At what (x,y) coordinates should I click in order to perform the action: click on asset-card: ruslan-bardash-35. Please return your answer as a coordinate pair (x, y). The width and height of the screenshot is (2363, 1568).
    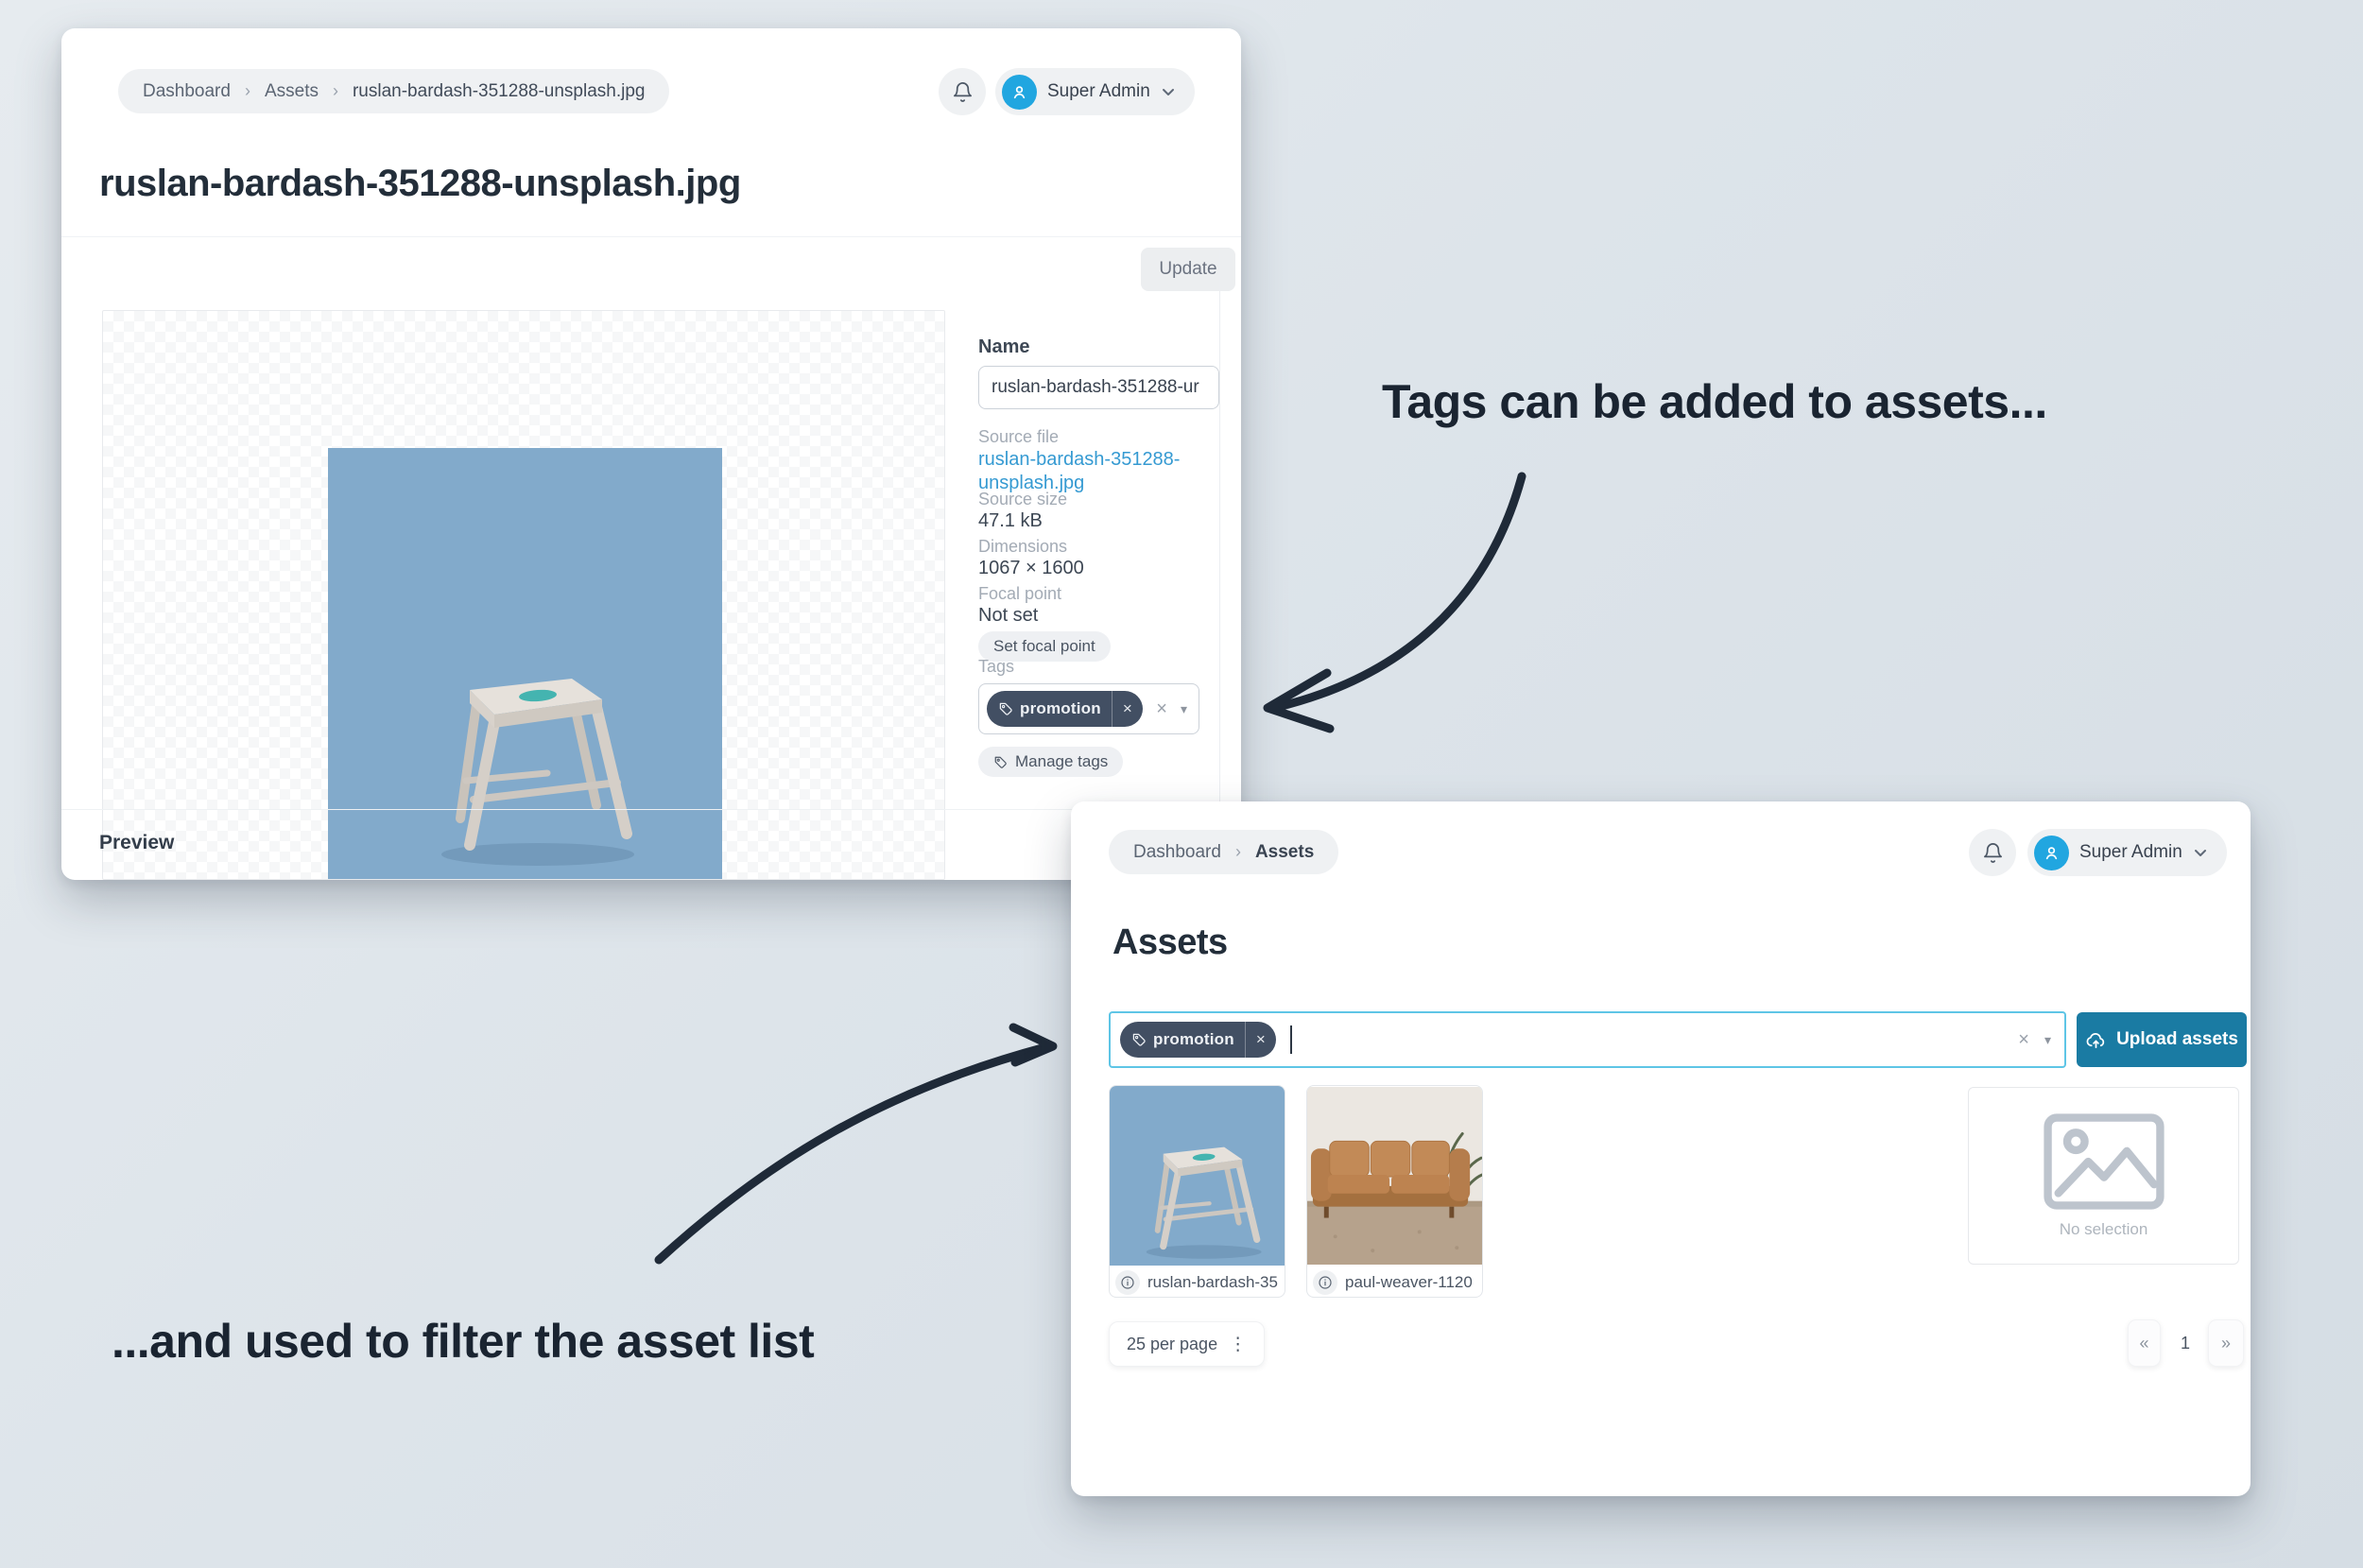
    Looking at the image, I should click on (1197, 1191).